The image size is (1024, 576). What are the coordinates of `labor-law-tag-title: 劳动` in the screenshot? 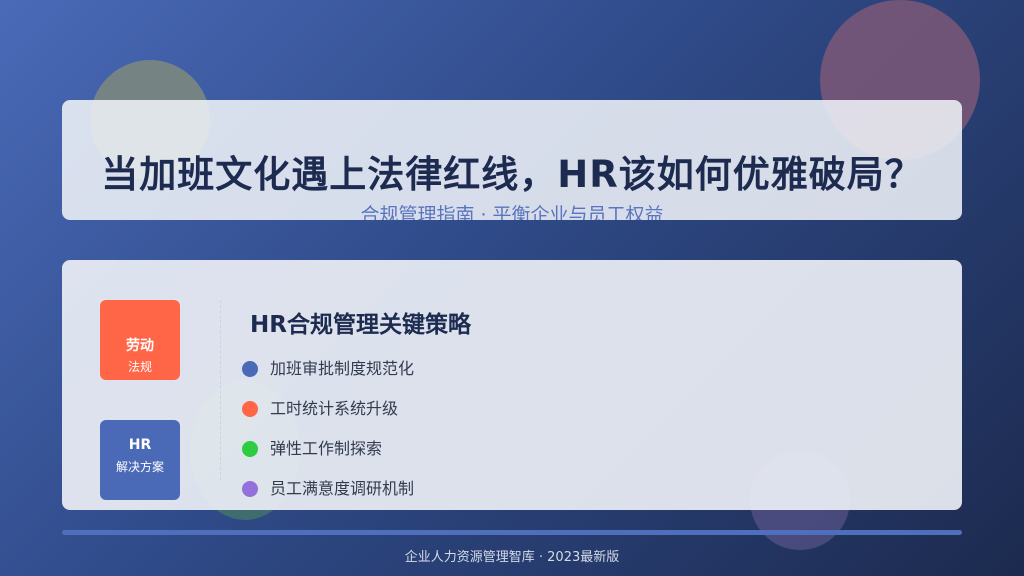 It's located at (140, 346).